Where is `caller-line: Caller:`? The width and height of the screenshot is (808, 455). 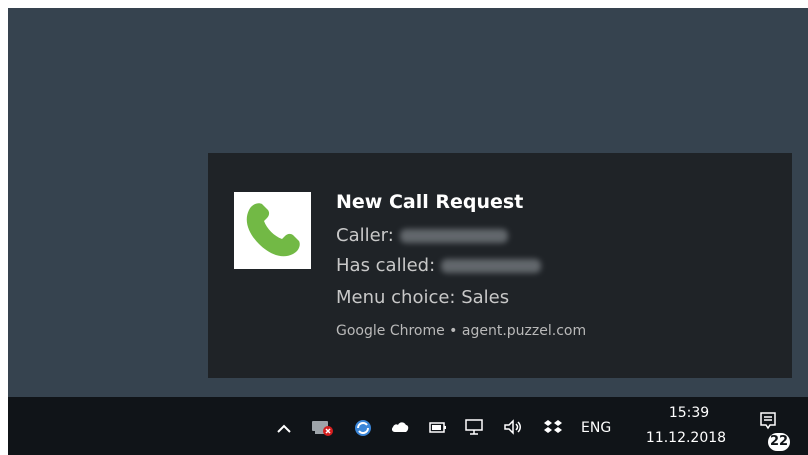 caller-line: Caller: is located at coordinates (422, 235).